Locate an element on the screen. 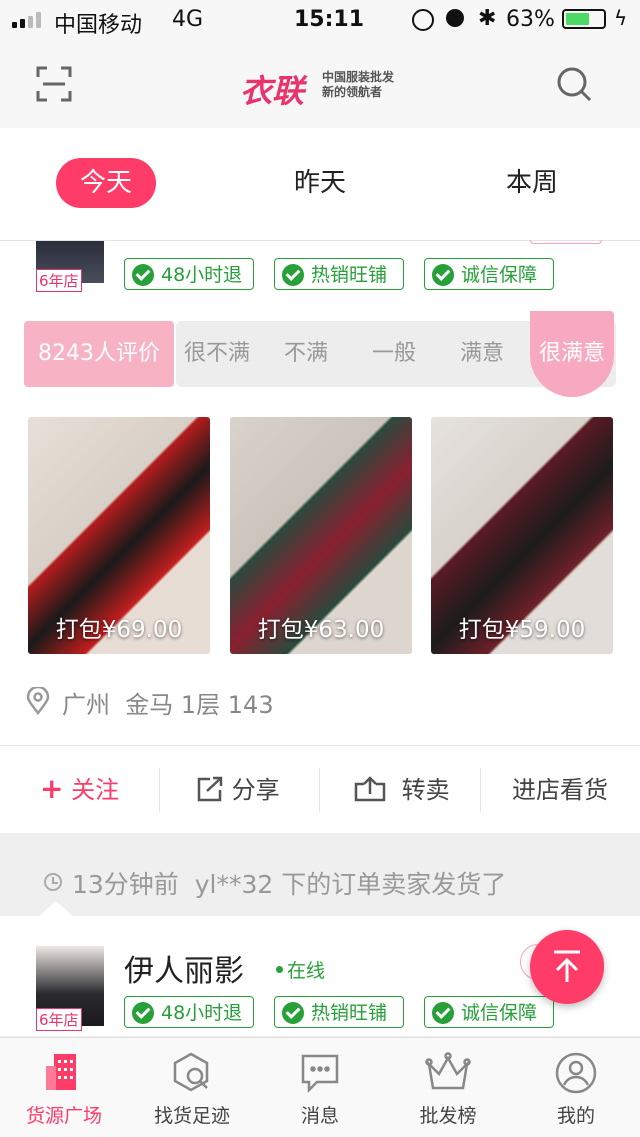  shipping-notice: 13分钟前 yl**32 下的订单卖家发货了 is located at coordinates (320, 875).